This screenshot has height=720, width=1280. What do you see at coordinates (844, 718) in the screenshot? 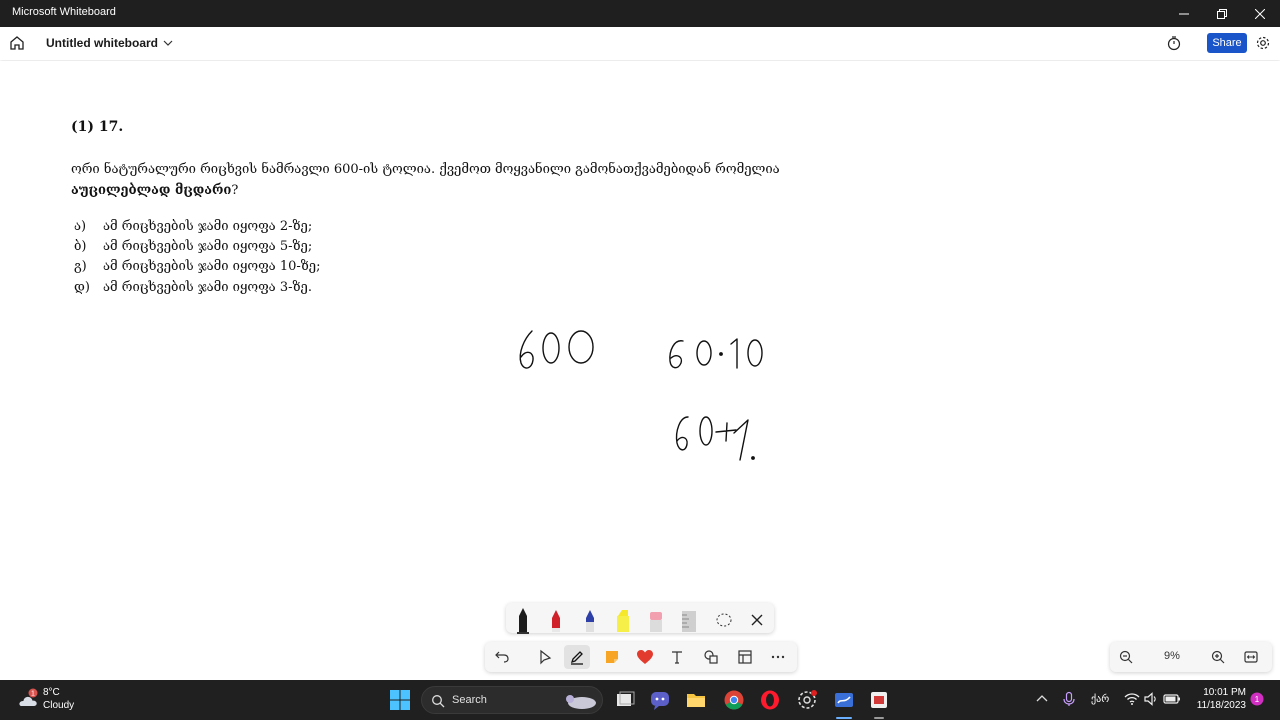
I see `whiteboard-running-indicator` at bounding box center [844, 718].